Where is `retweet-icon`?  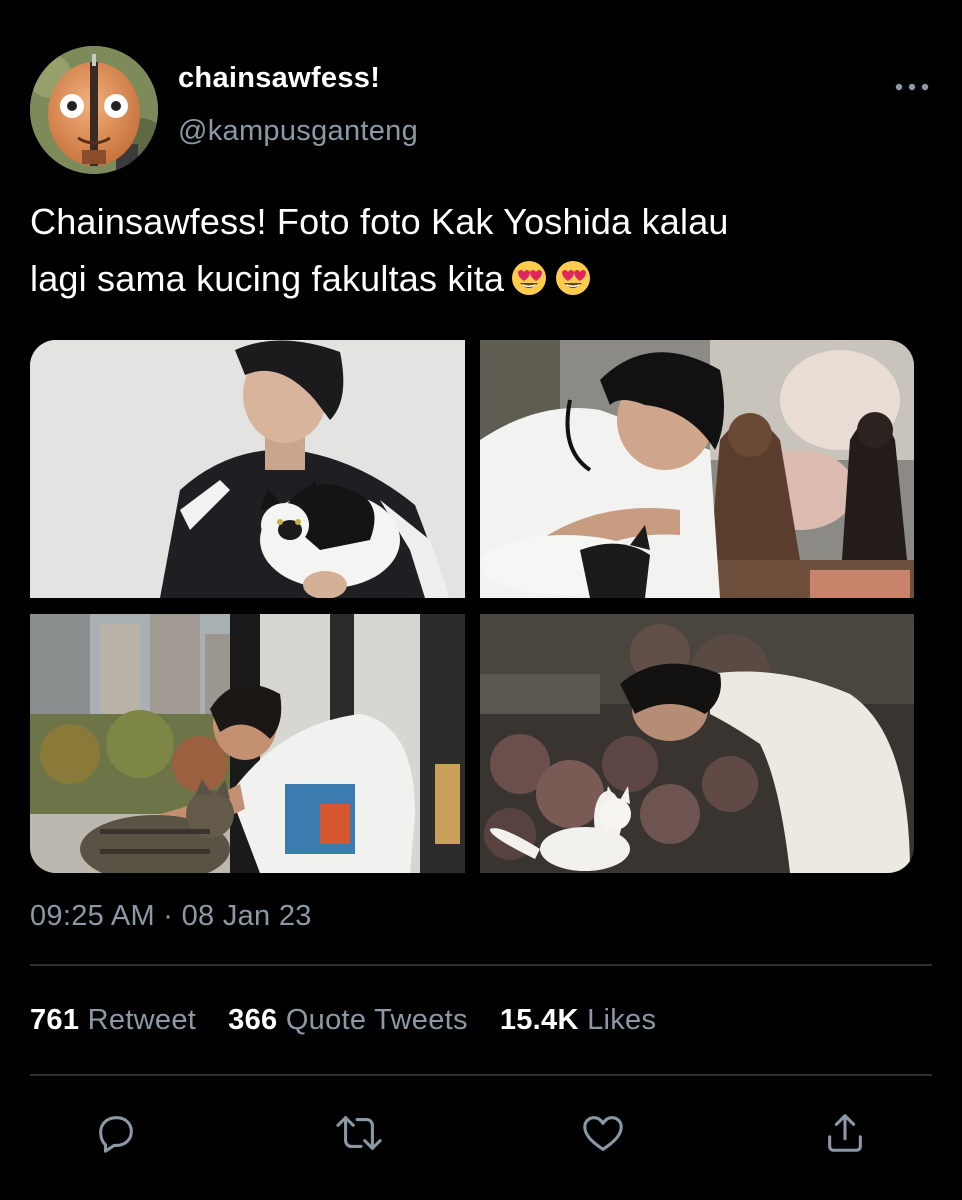 retweet-icon is located at coordinates (359, 1133).